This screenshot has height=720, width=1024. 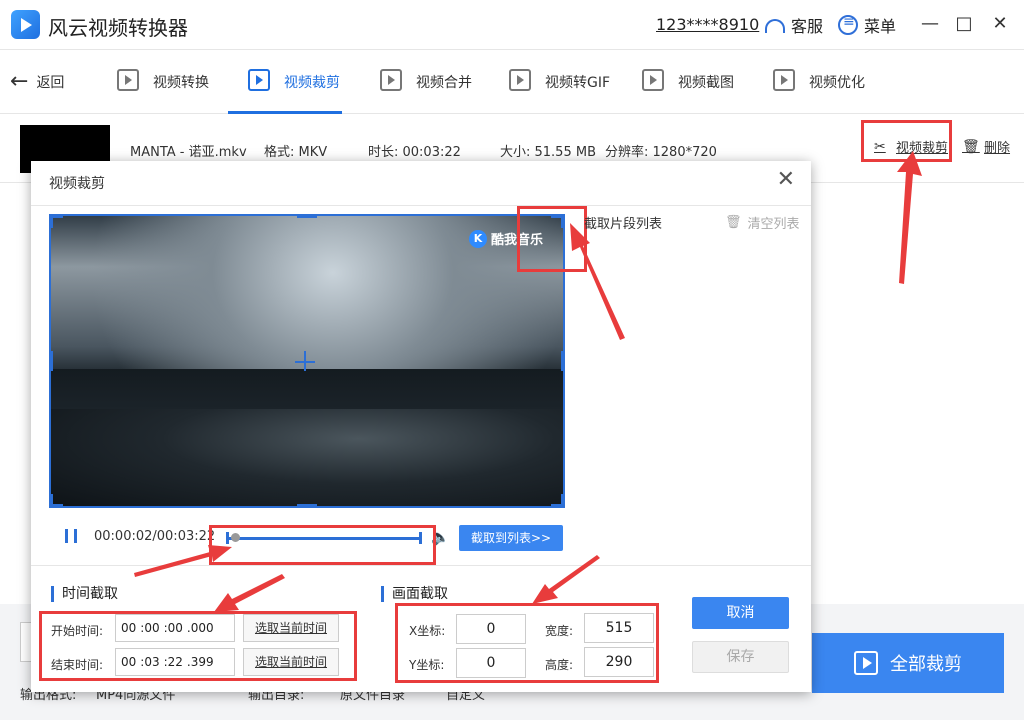 What do you see at coordinates (155, 536) in the screenshot?
I see `playback-time: 00:00:02/00:03:22` at bounding box center [155, 536].